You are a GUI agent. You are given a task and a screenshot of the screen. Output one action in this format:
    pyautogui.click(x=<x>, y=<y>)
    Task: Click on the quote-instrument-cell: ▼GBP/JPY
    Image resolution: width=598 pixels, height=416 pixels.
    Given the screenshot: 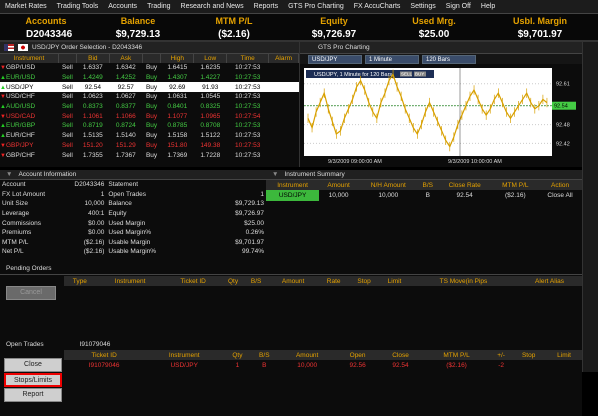 What is the action you would take?
    pyautogui.click(x=29, y=146)
    